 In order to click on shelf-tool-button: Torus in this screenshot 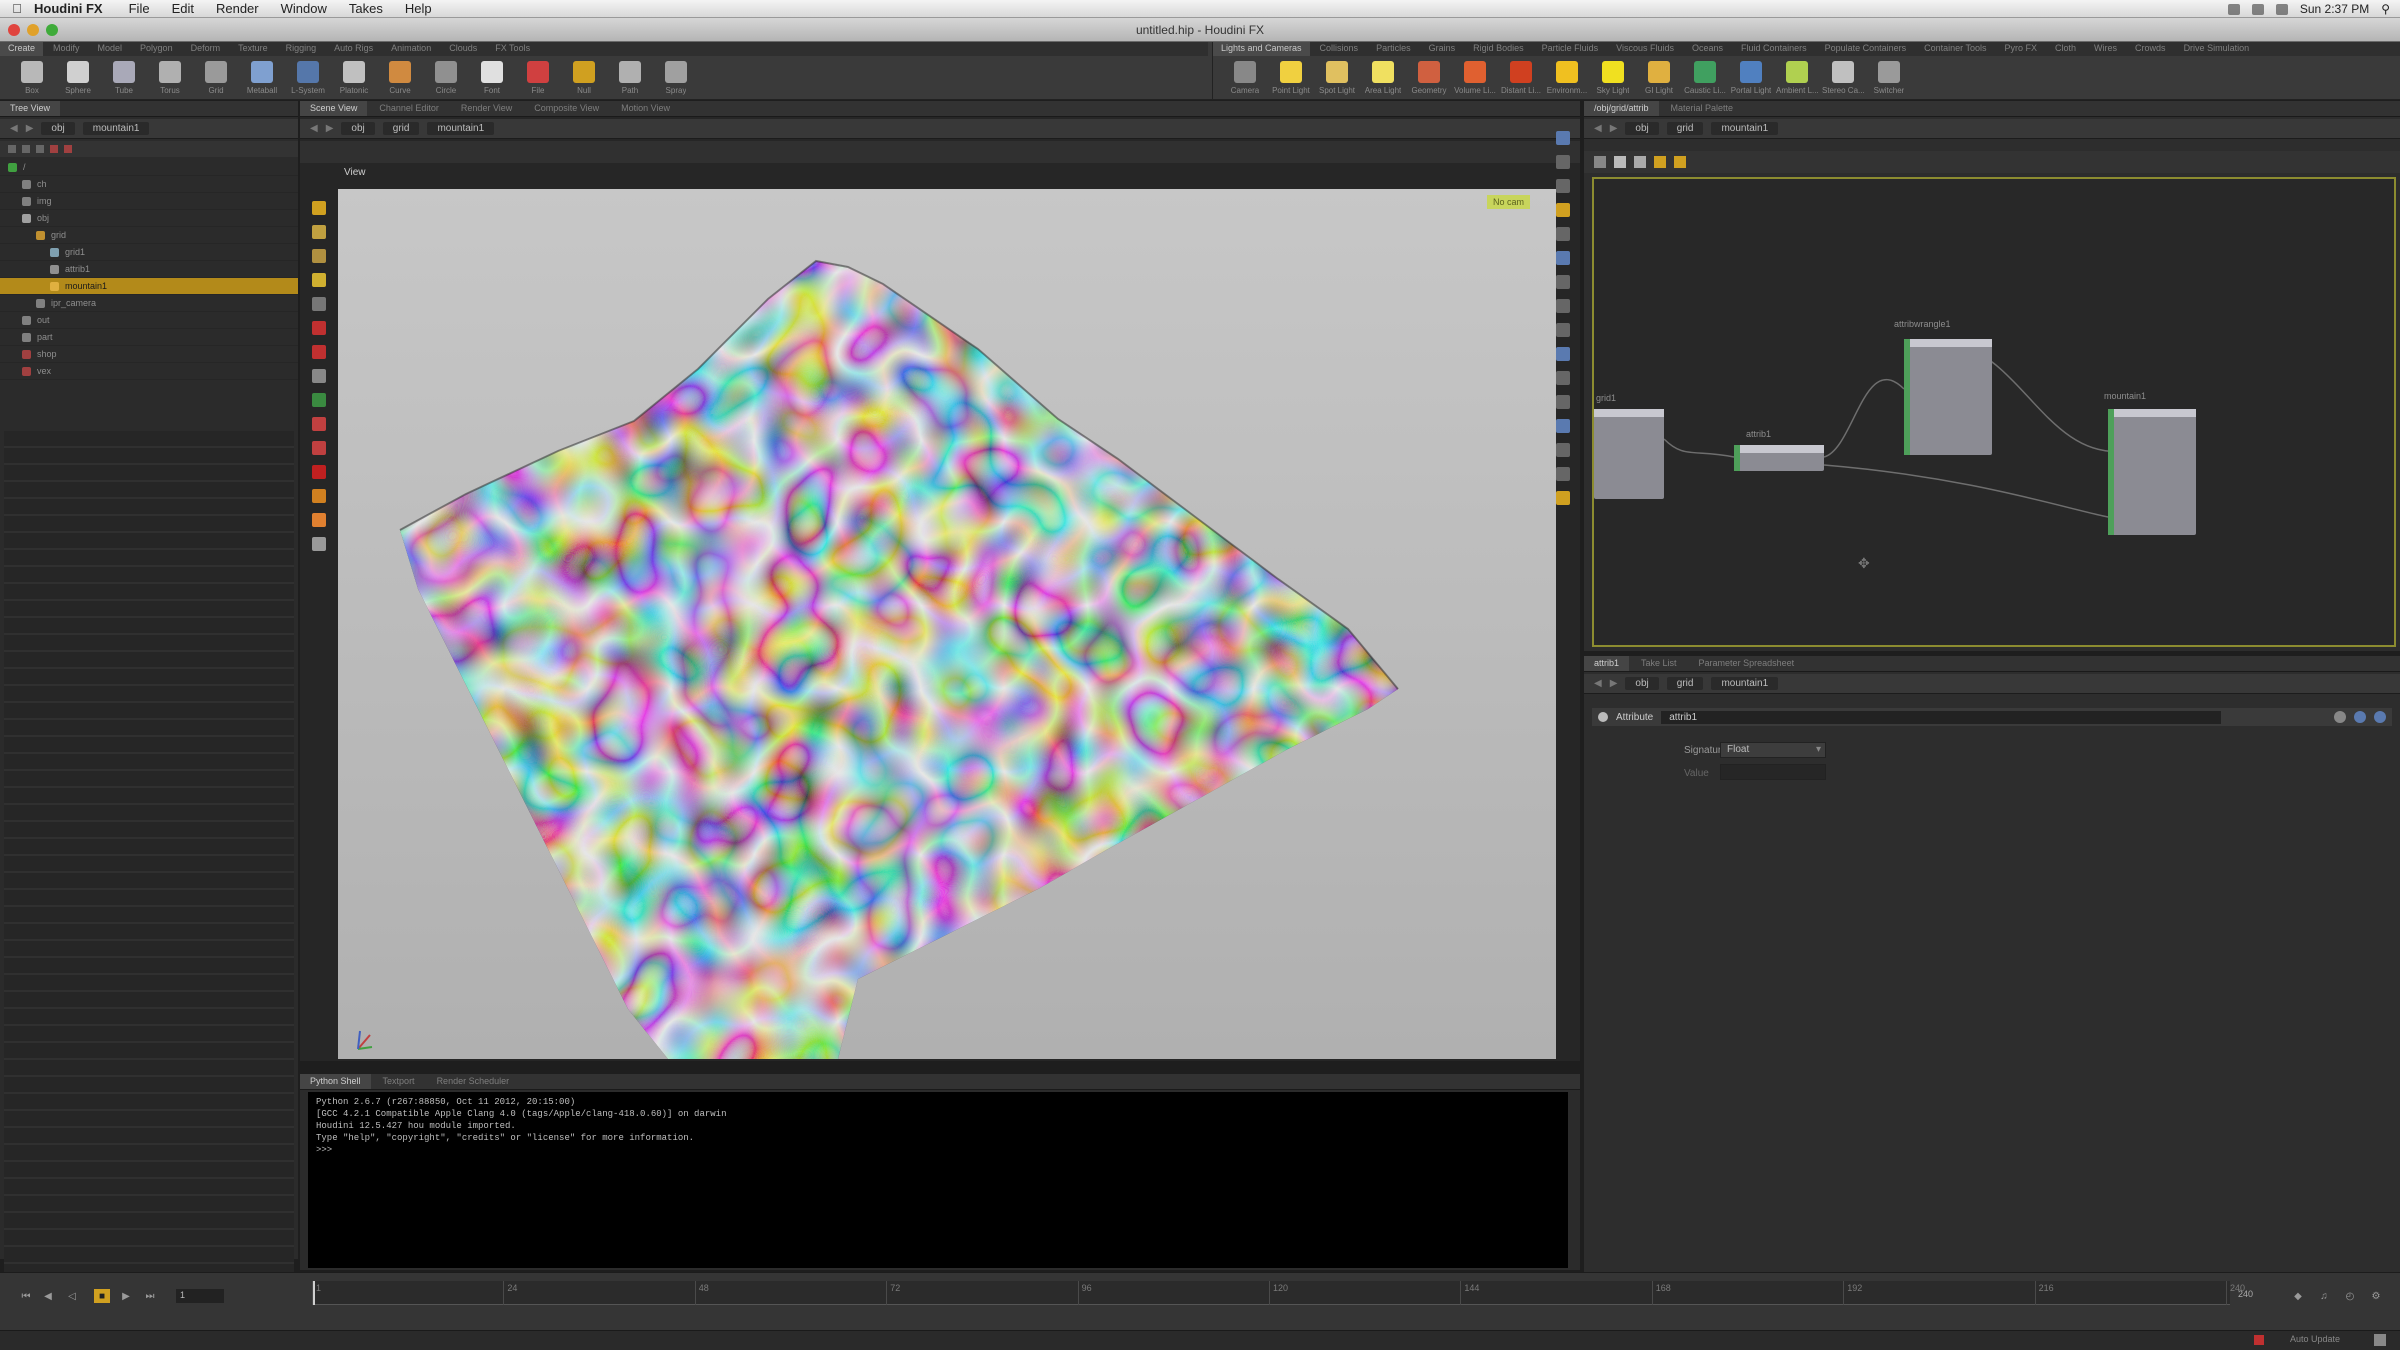, I will do `click(170, 79)`.